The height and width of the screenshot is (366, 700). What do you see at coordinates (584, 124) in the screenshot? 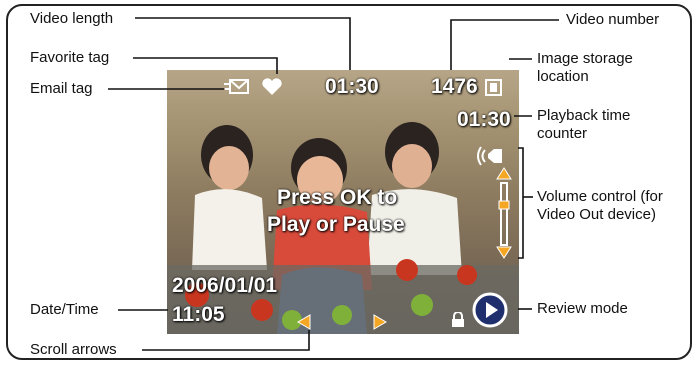
I see `playback-time-counter-label: Playback time counter` at bounding box center [584, 124].